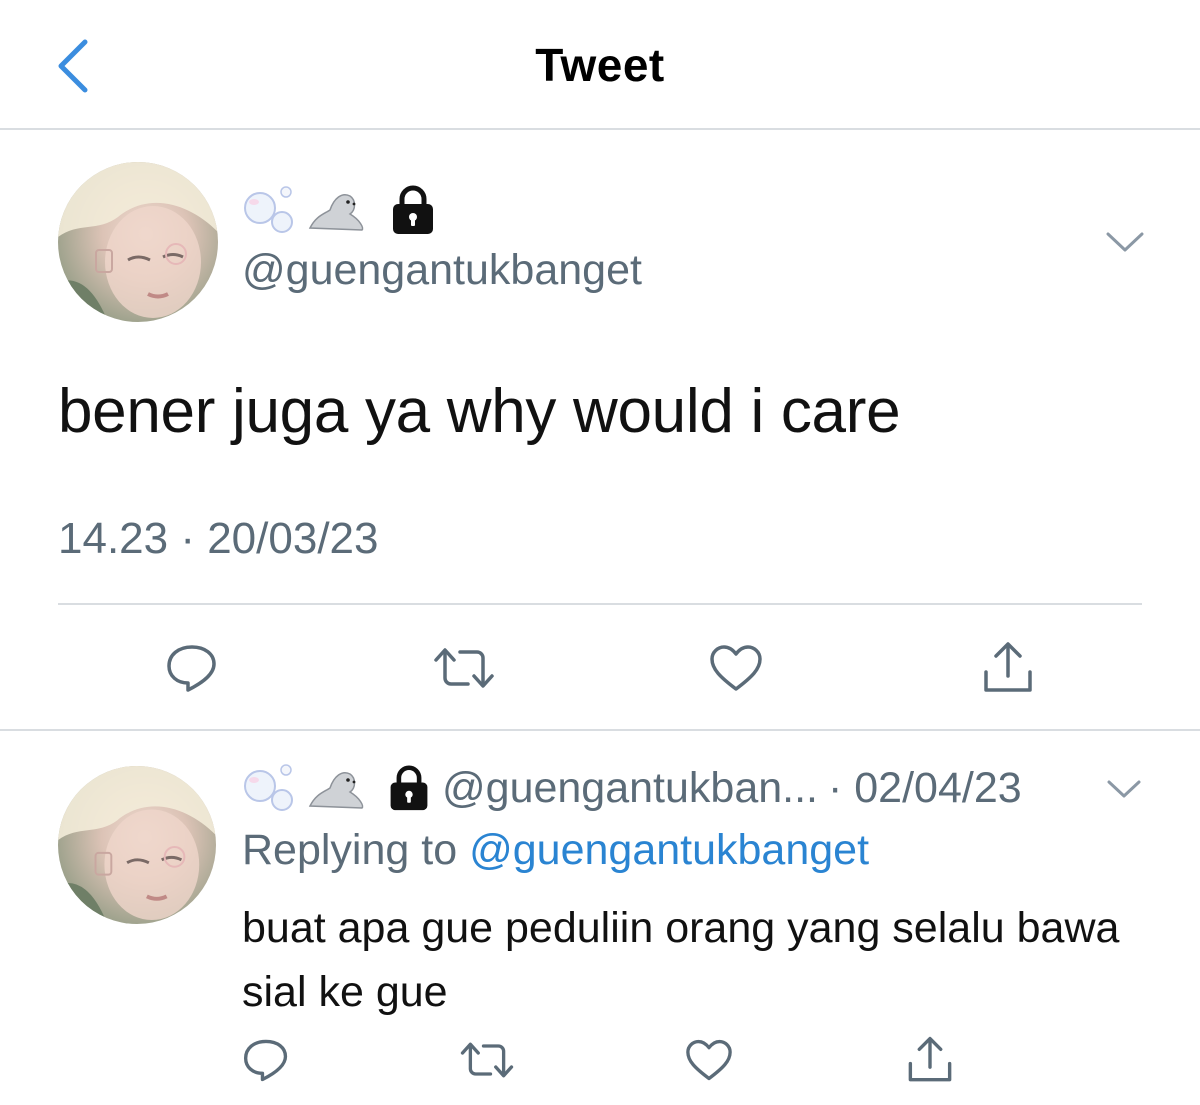 The image size is (1200, 1105). Describe the element at coordinates (442, 270) in the screenshot. I see `handle: @guengantukbanget` at that location.